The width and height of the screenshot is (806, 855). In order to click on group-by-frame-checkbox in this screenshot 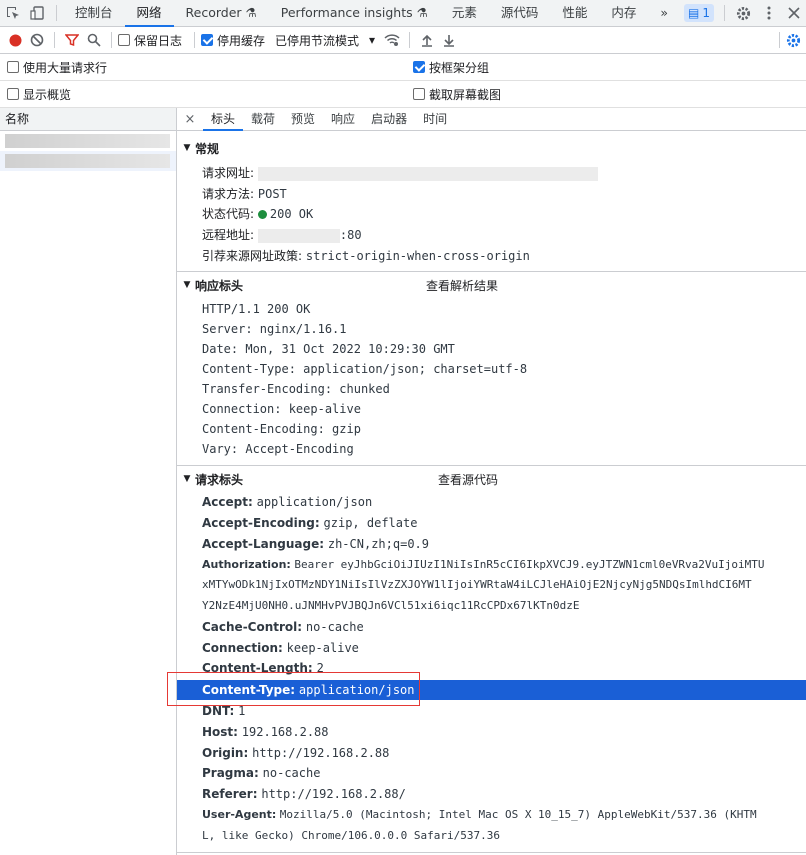, I will do `click(419, 67)`.